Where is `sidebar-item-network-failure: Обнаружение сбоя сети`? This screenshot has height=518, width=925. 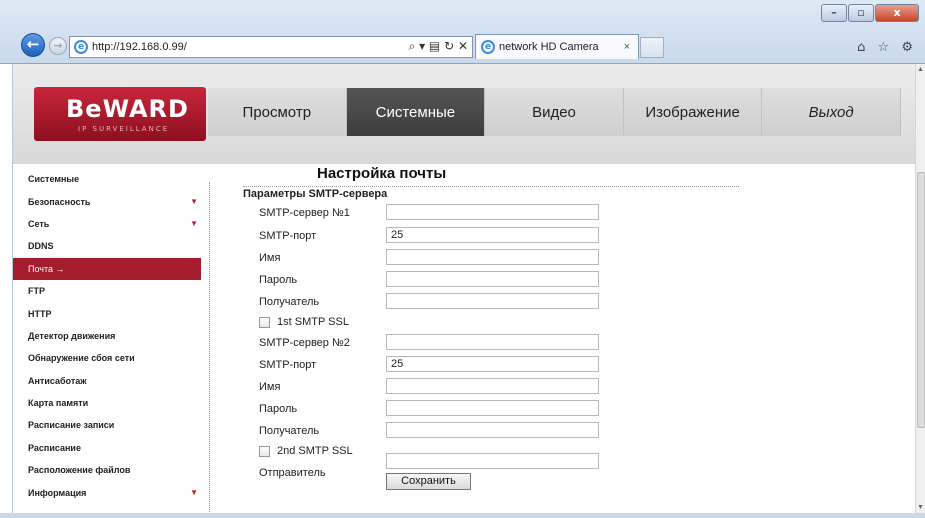 sidebar-item-network-failure: Обнаружение сбоя сети is located at coordinates (107, 358).